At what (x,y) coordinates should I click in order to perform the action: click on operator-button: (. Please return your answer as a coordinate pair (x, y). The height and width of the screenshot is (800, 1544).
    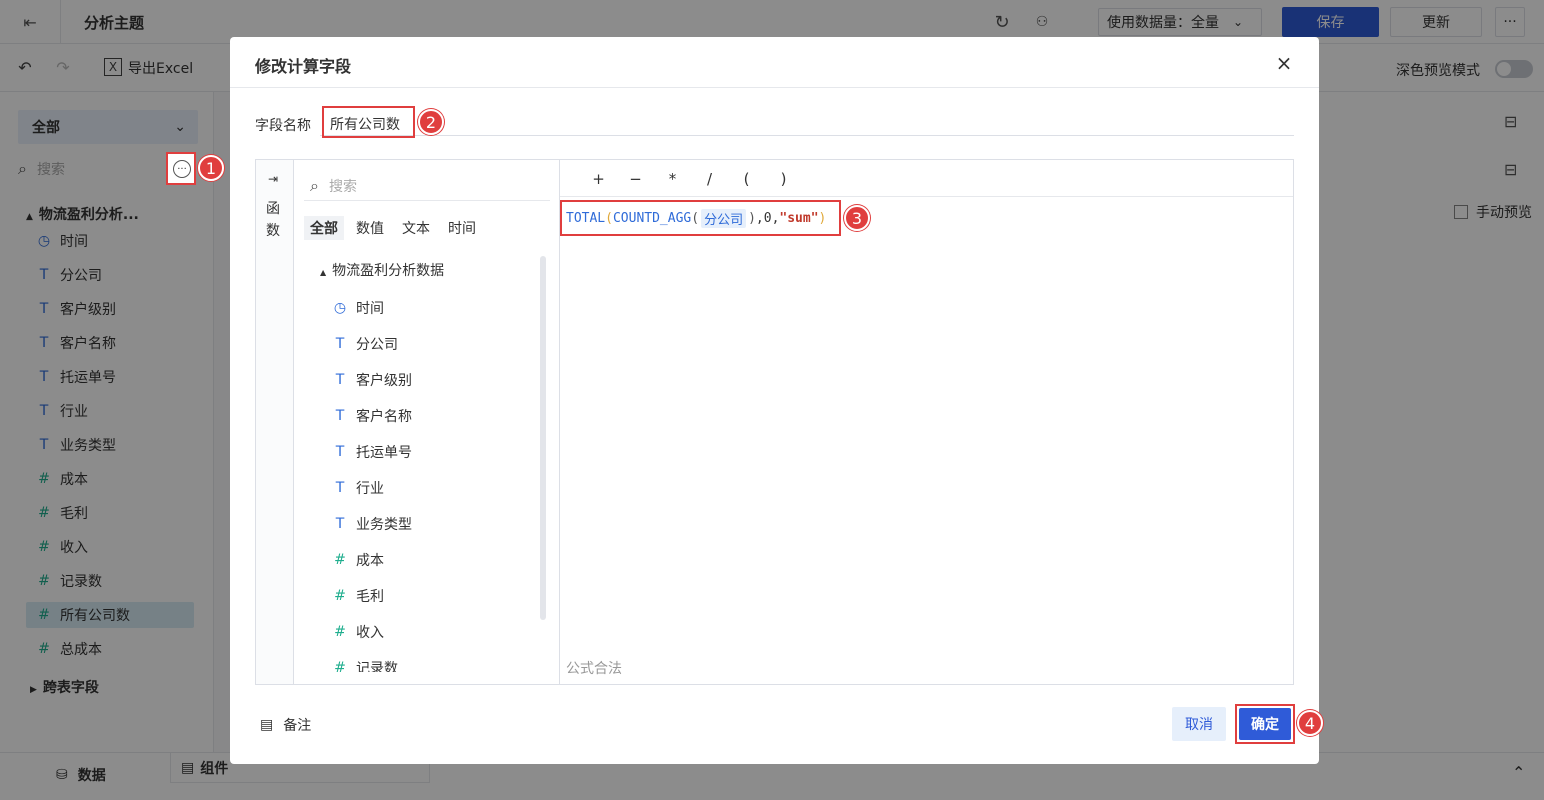
    Looking at the image, I should click on (746, 179).